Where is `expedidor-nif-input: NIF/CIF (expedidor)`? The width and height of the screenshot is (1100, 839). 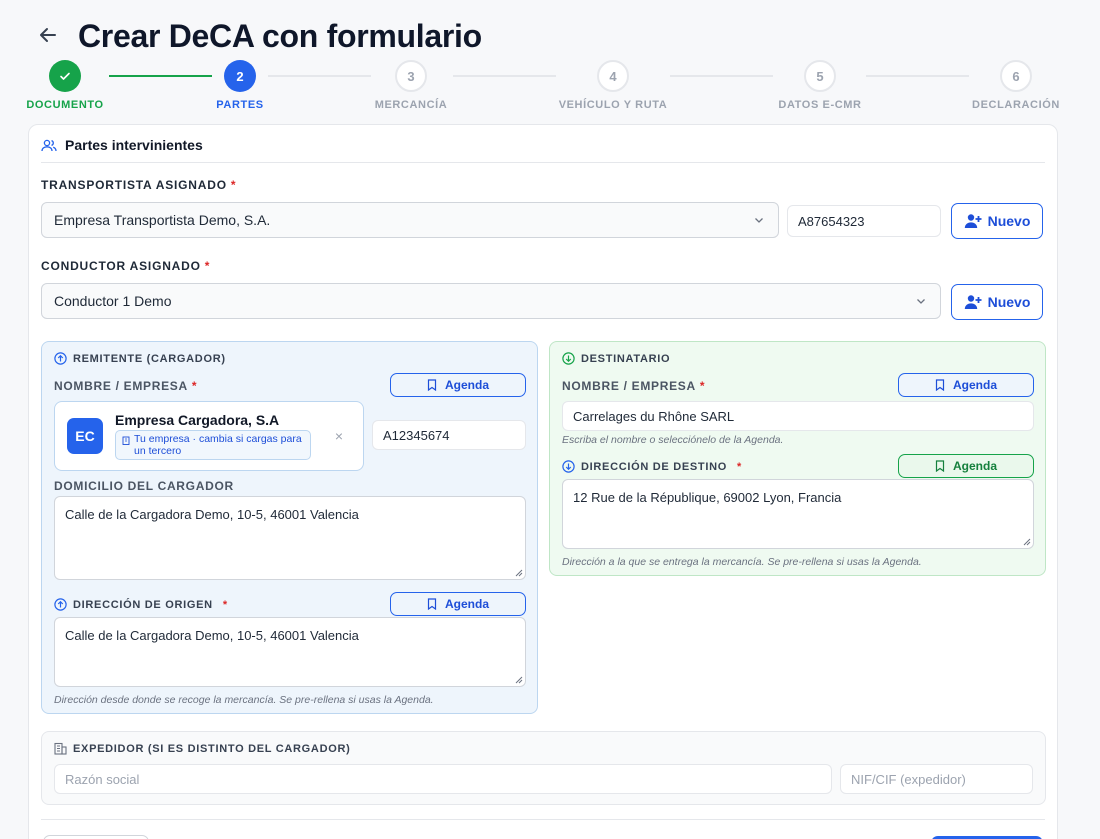
expedidor-nif-input: NIF/CIF (expedidor) is located at coordinates (936, 779).